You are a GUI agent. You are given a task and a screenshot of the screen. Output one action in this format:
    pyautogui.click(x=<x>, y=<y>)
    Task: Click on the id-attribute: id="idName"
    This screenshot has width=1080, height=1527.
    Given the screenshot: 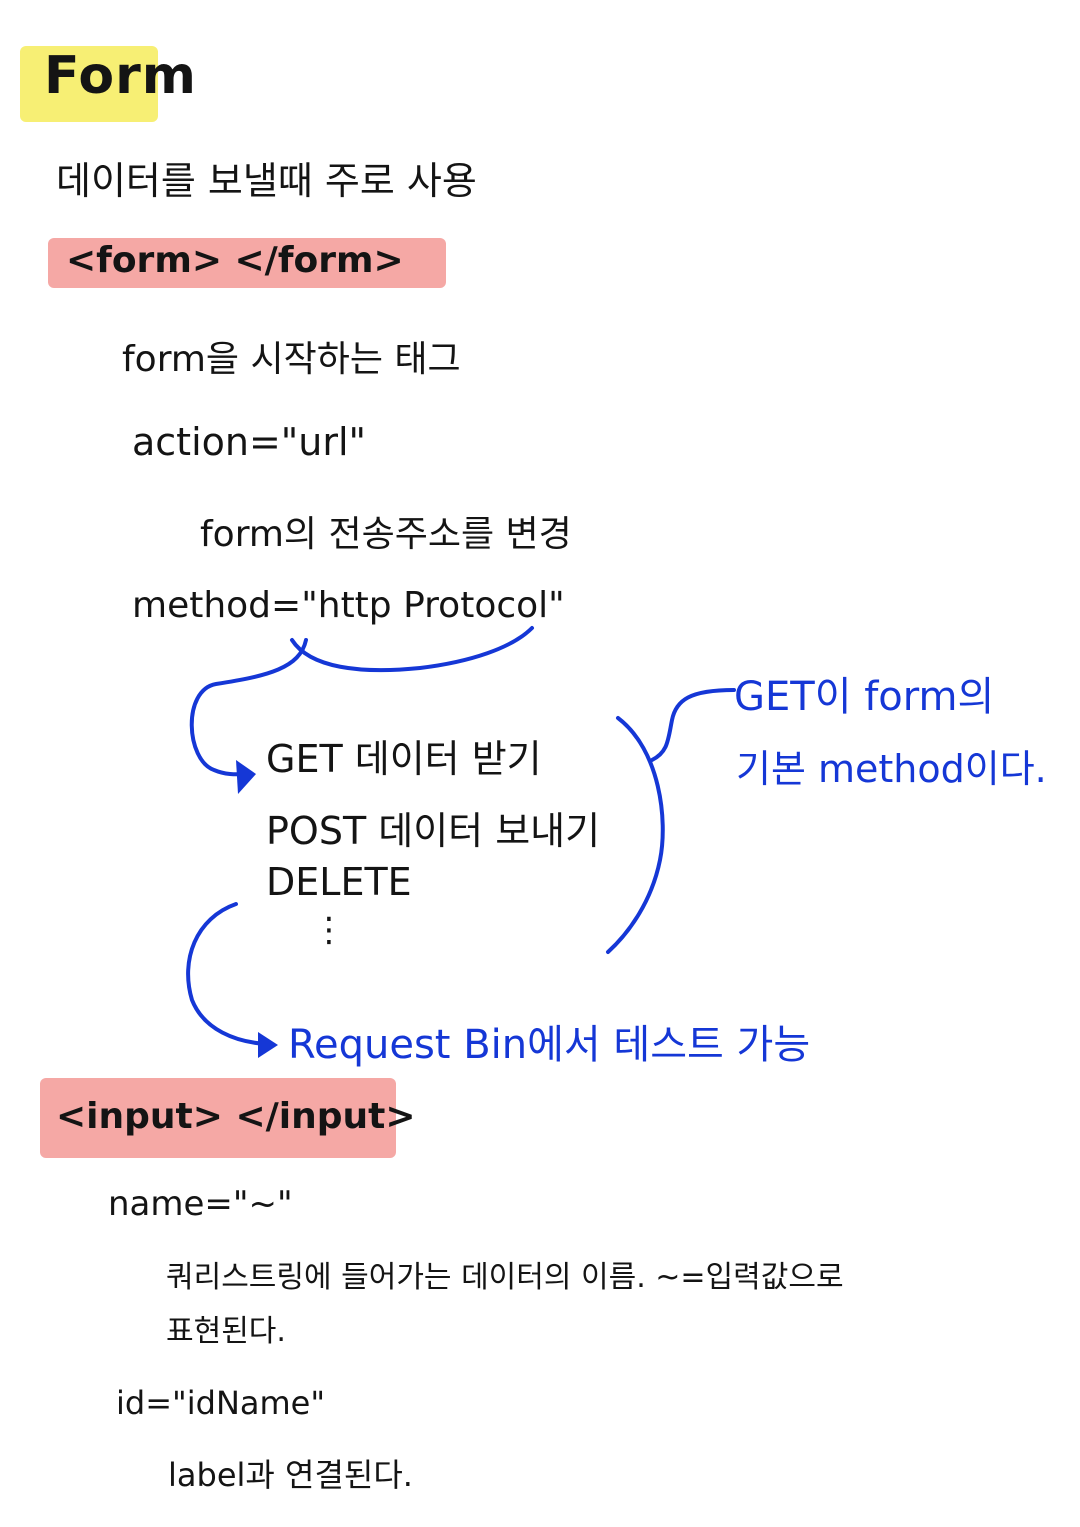 What is the action you would take?
    pyautogui.click(x=221, y=1403)
    